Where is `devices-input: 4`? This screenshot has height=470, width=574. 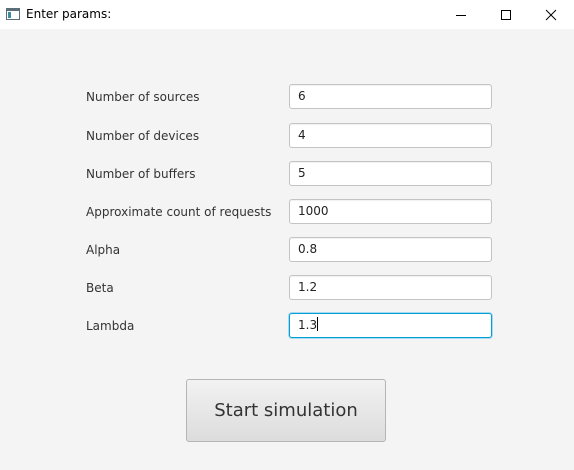 devices-input: 4 is located at coordinates (390, 135).